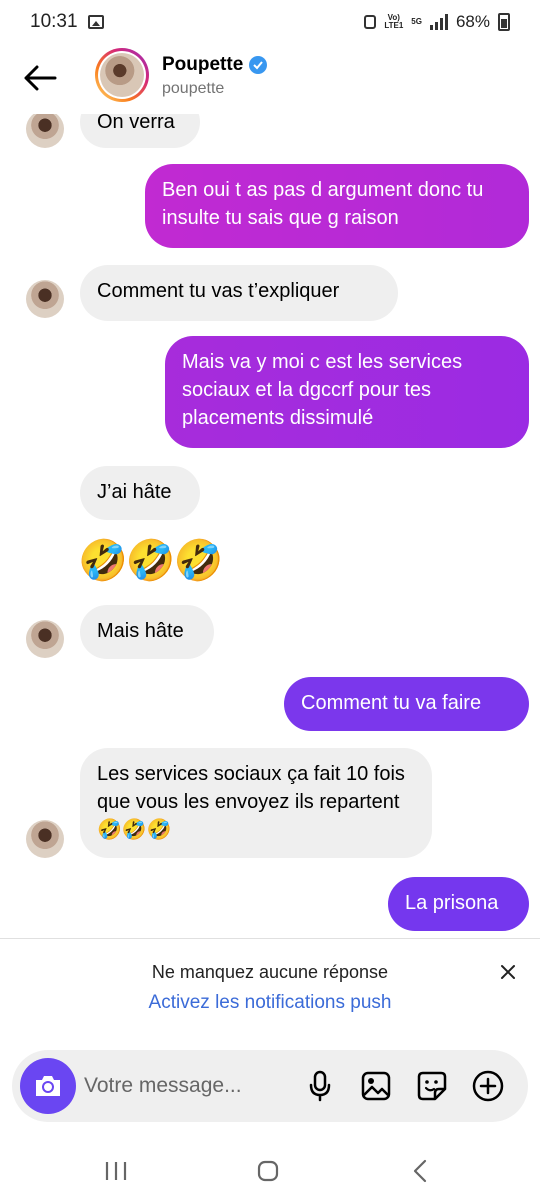  I want to click on contact-name-label: Poupette, so click(203, 64).